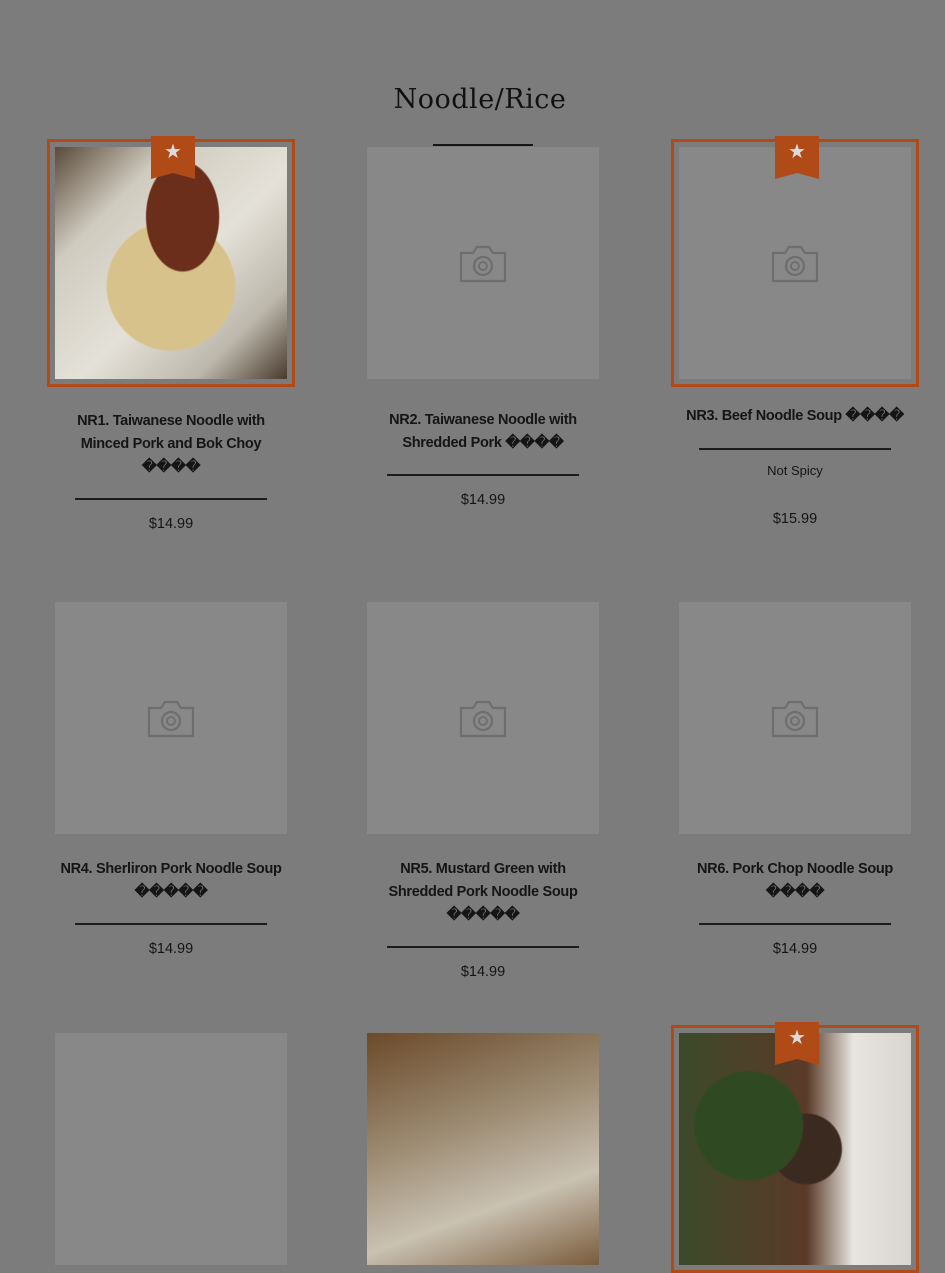 This screenshot has width=945, height=1273. What do you see at coordinates (483, 145) in the screenshot?
I see `section-title-divider` at bounding box center [483, 145].